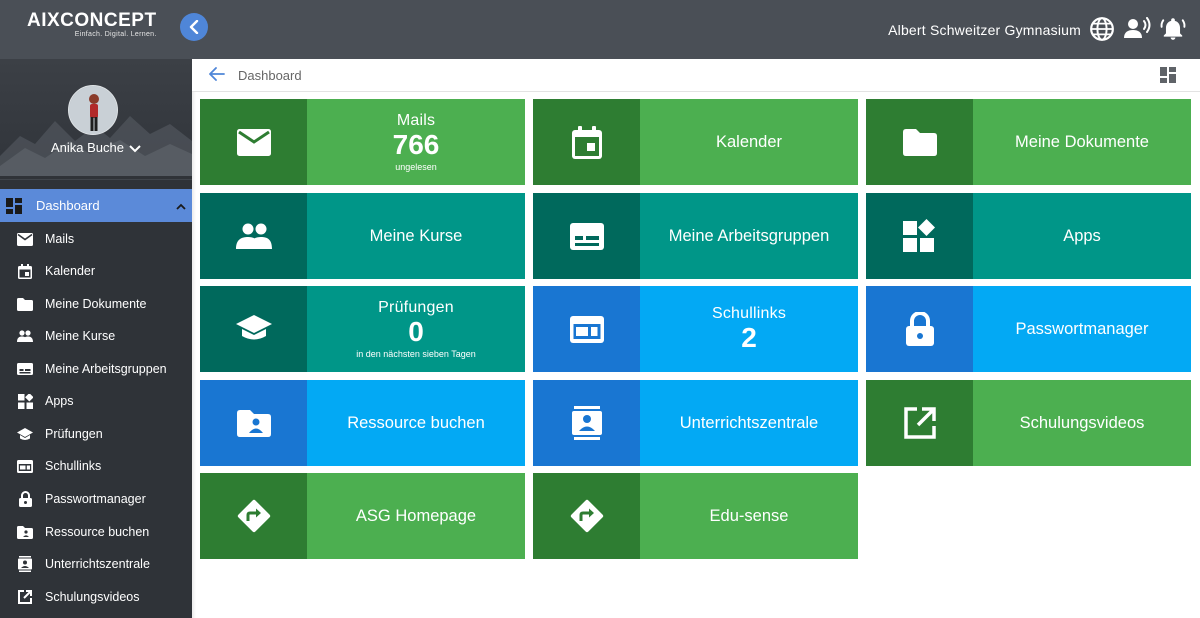 Image resolution: width=1200 pixels, height=618 pixels. I want to click on sidebar-item-ressource: Ressource buchen, so click(96, 532).